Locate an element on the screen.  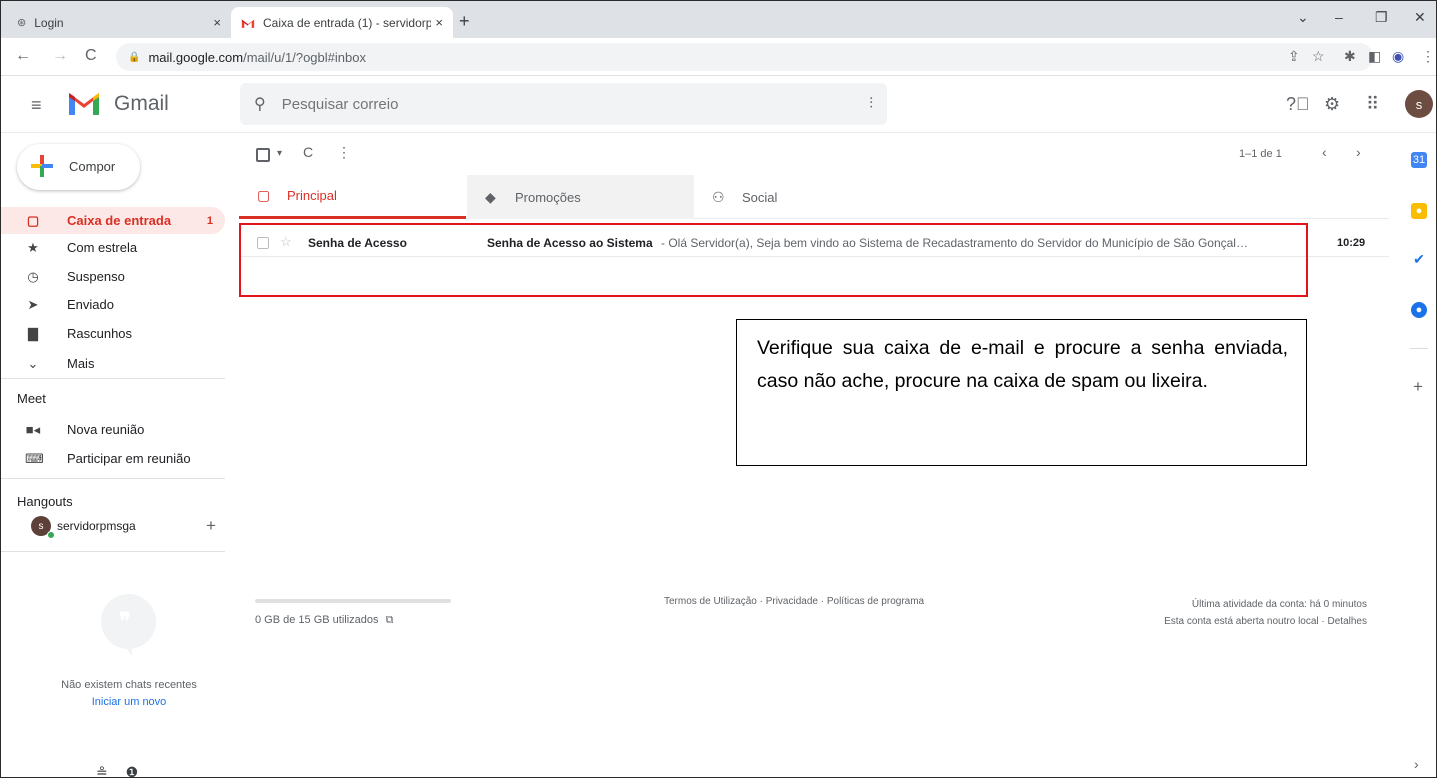
hangouts-bottom-icons: ≗ ❶ is located at coordinates (117, 770).